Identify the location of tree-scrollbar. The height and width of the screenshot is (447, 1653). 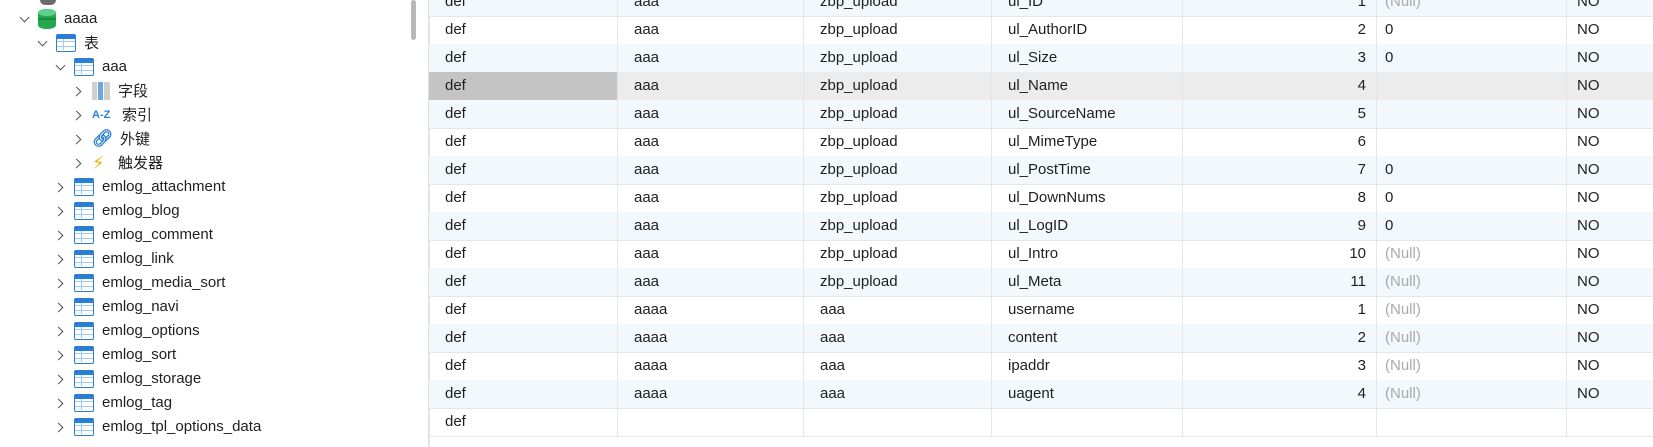
(413, 20).